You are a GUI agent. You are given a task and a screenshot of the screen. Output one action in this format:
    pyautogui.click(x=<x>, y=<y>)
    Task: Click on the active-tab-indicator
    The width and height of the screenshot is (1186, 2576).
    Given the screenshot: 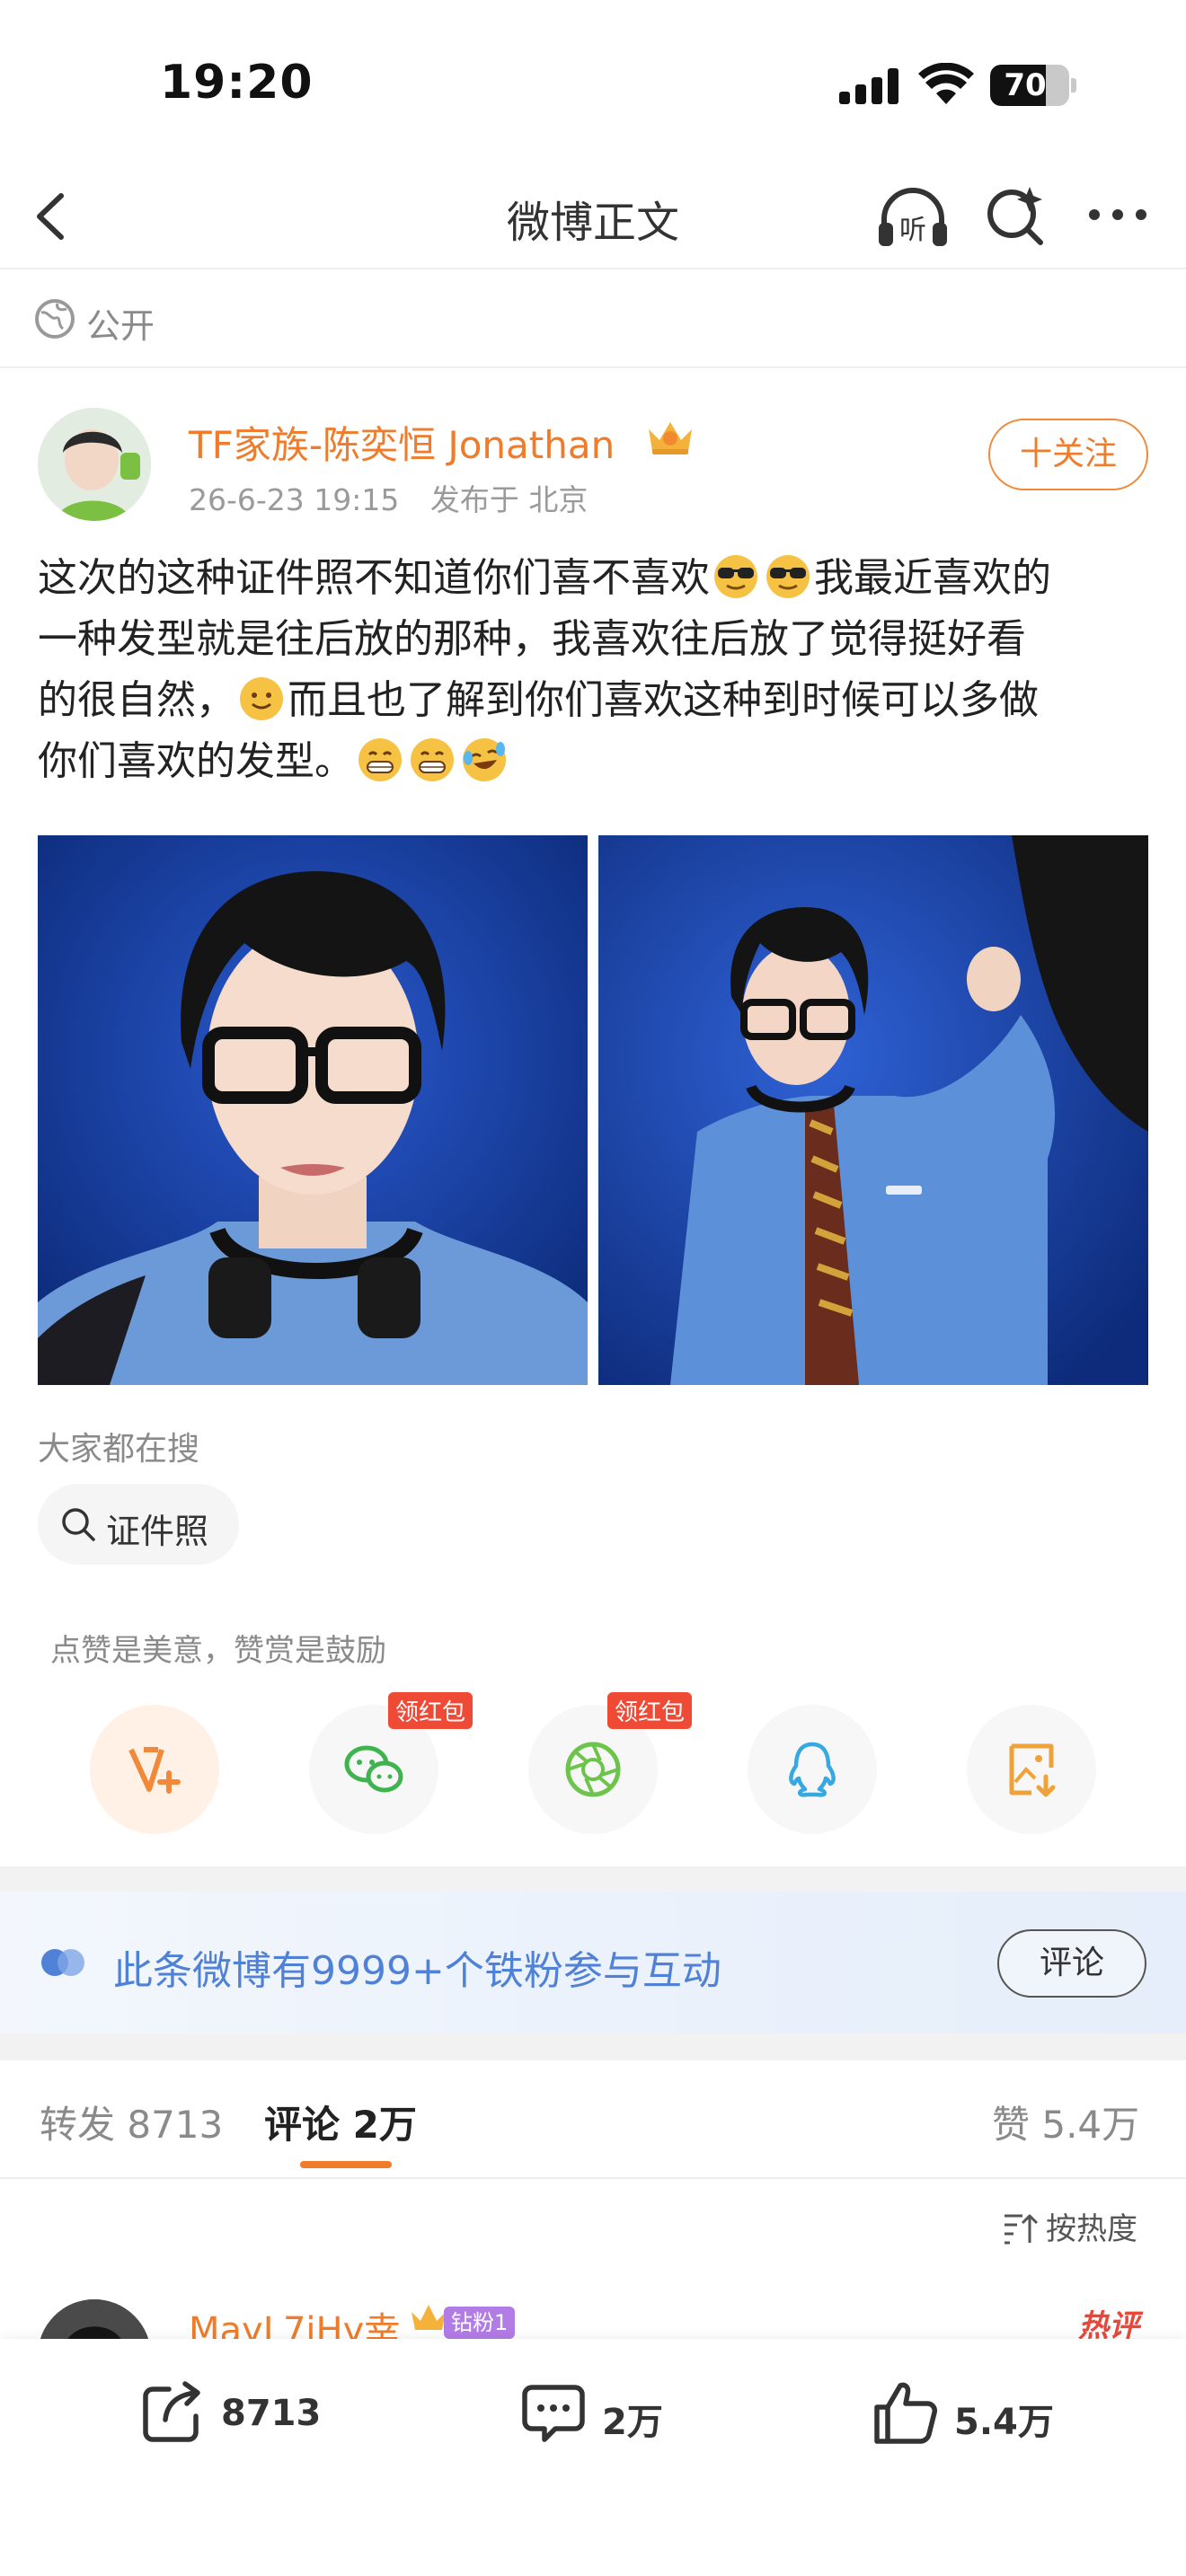 What is the action you would take?
    pyautogui.click(x=346, y=2164)
    